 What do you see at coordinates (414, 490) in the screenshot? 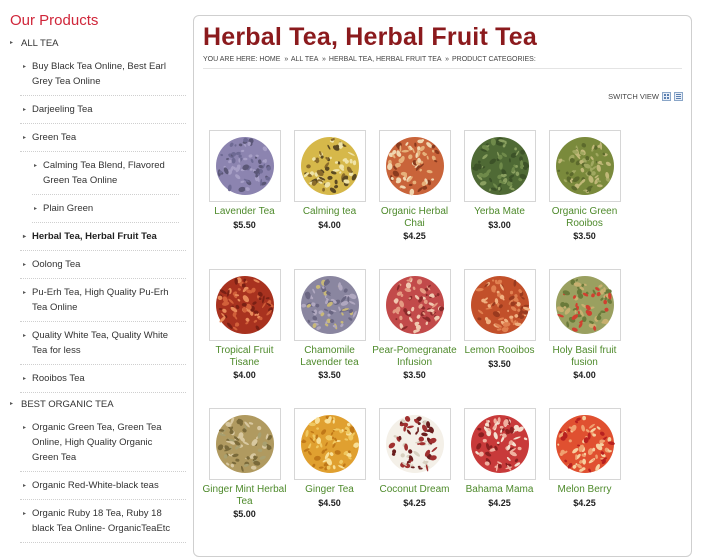
I see `product-name-link: Coconut Dream` at bounding box center [414, 490].